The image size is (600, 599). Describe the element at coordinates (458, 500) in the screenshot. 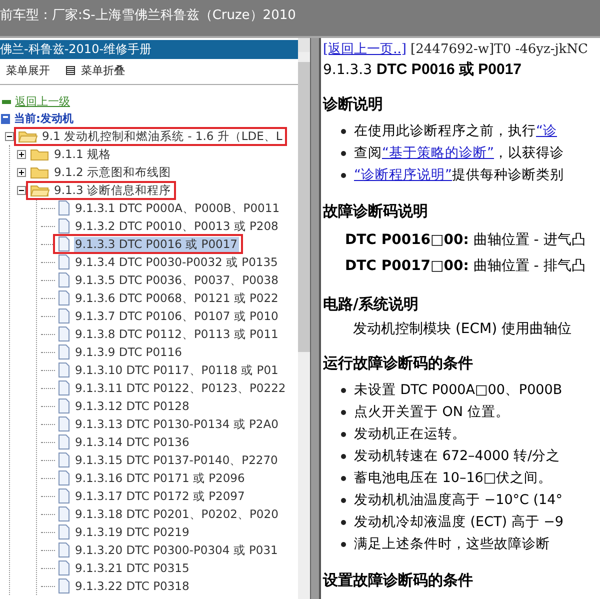

I see `bullet-text: 发动机机油温度高于 −10°C (14°` at that location.